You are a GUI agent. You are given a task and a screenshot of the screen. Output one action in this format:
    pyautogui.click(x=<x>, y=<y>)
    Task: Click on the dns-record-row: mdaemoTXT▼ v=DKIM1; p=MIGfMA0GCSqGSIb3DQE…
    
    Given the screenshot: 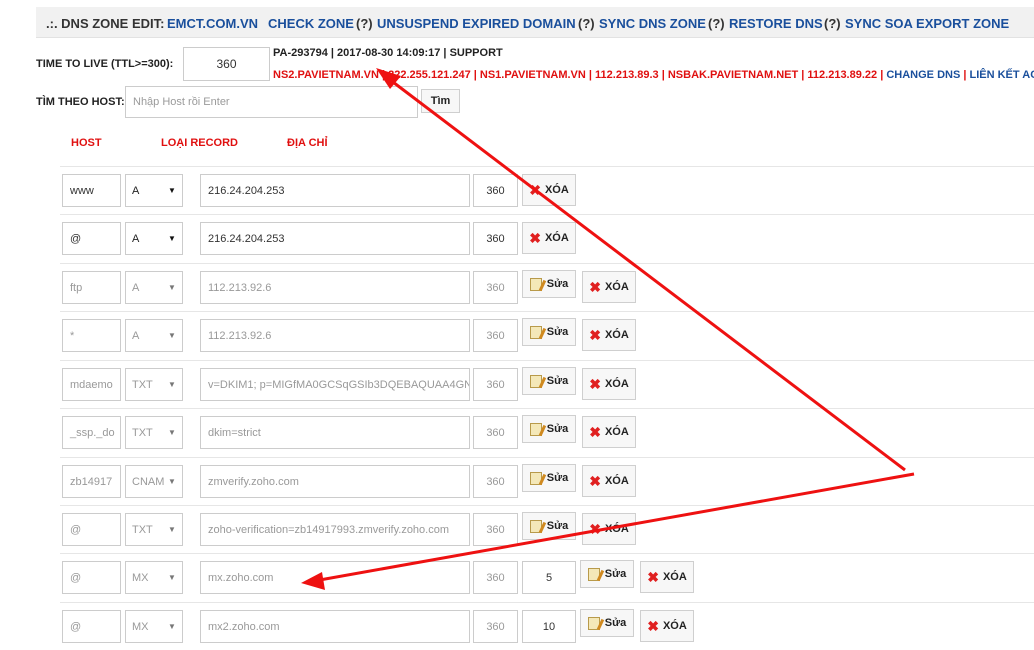 What is the action you would take?
    pyautogui.click(x=547, y=384)
    